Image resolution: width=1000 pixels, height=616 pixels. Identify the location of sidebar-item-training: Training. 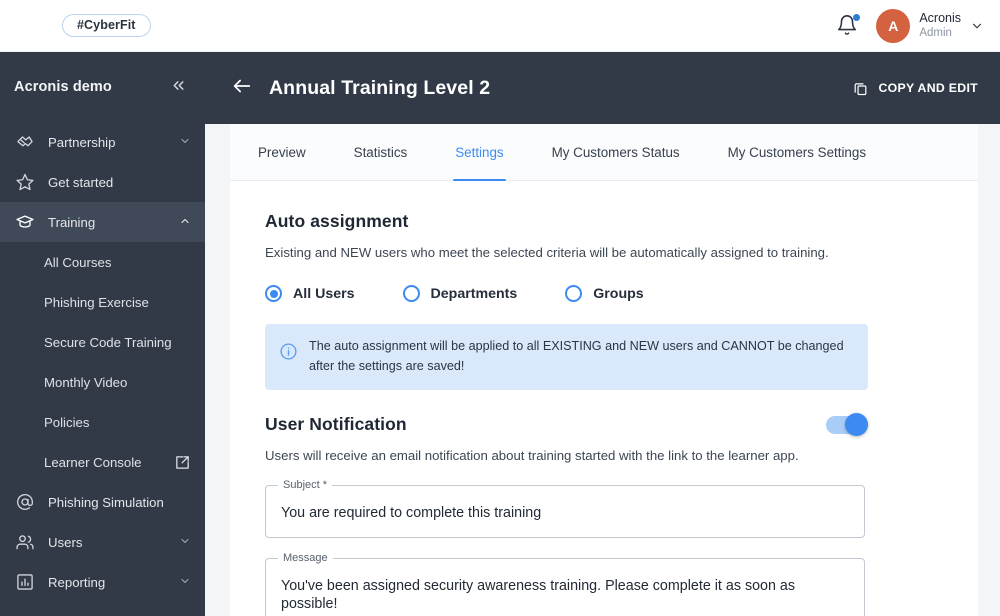
(102, 222).